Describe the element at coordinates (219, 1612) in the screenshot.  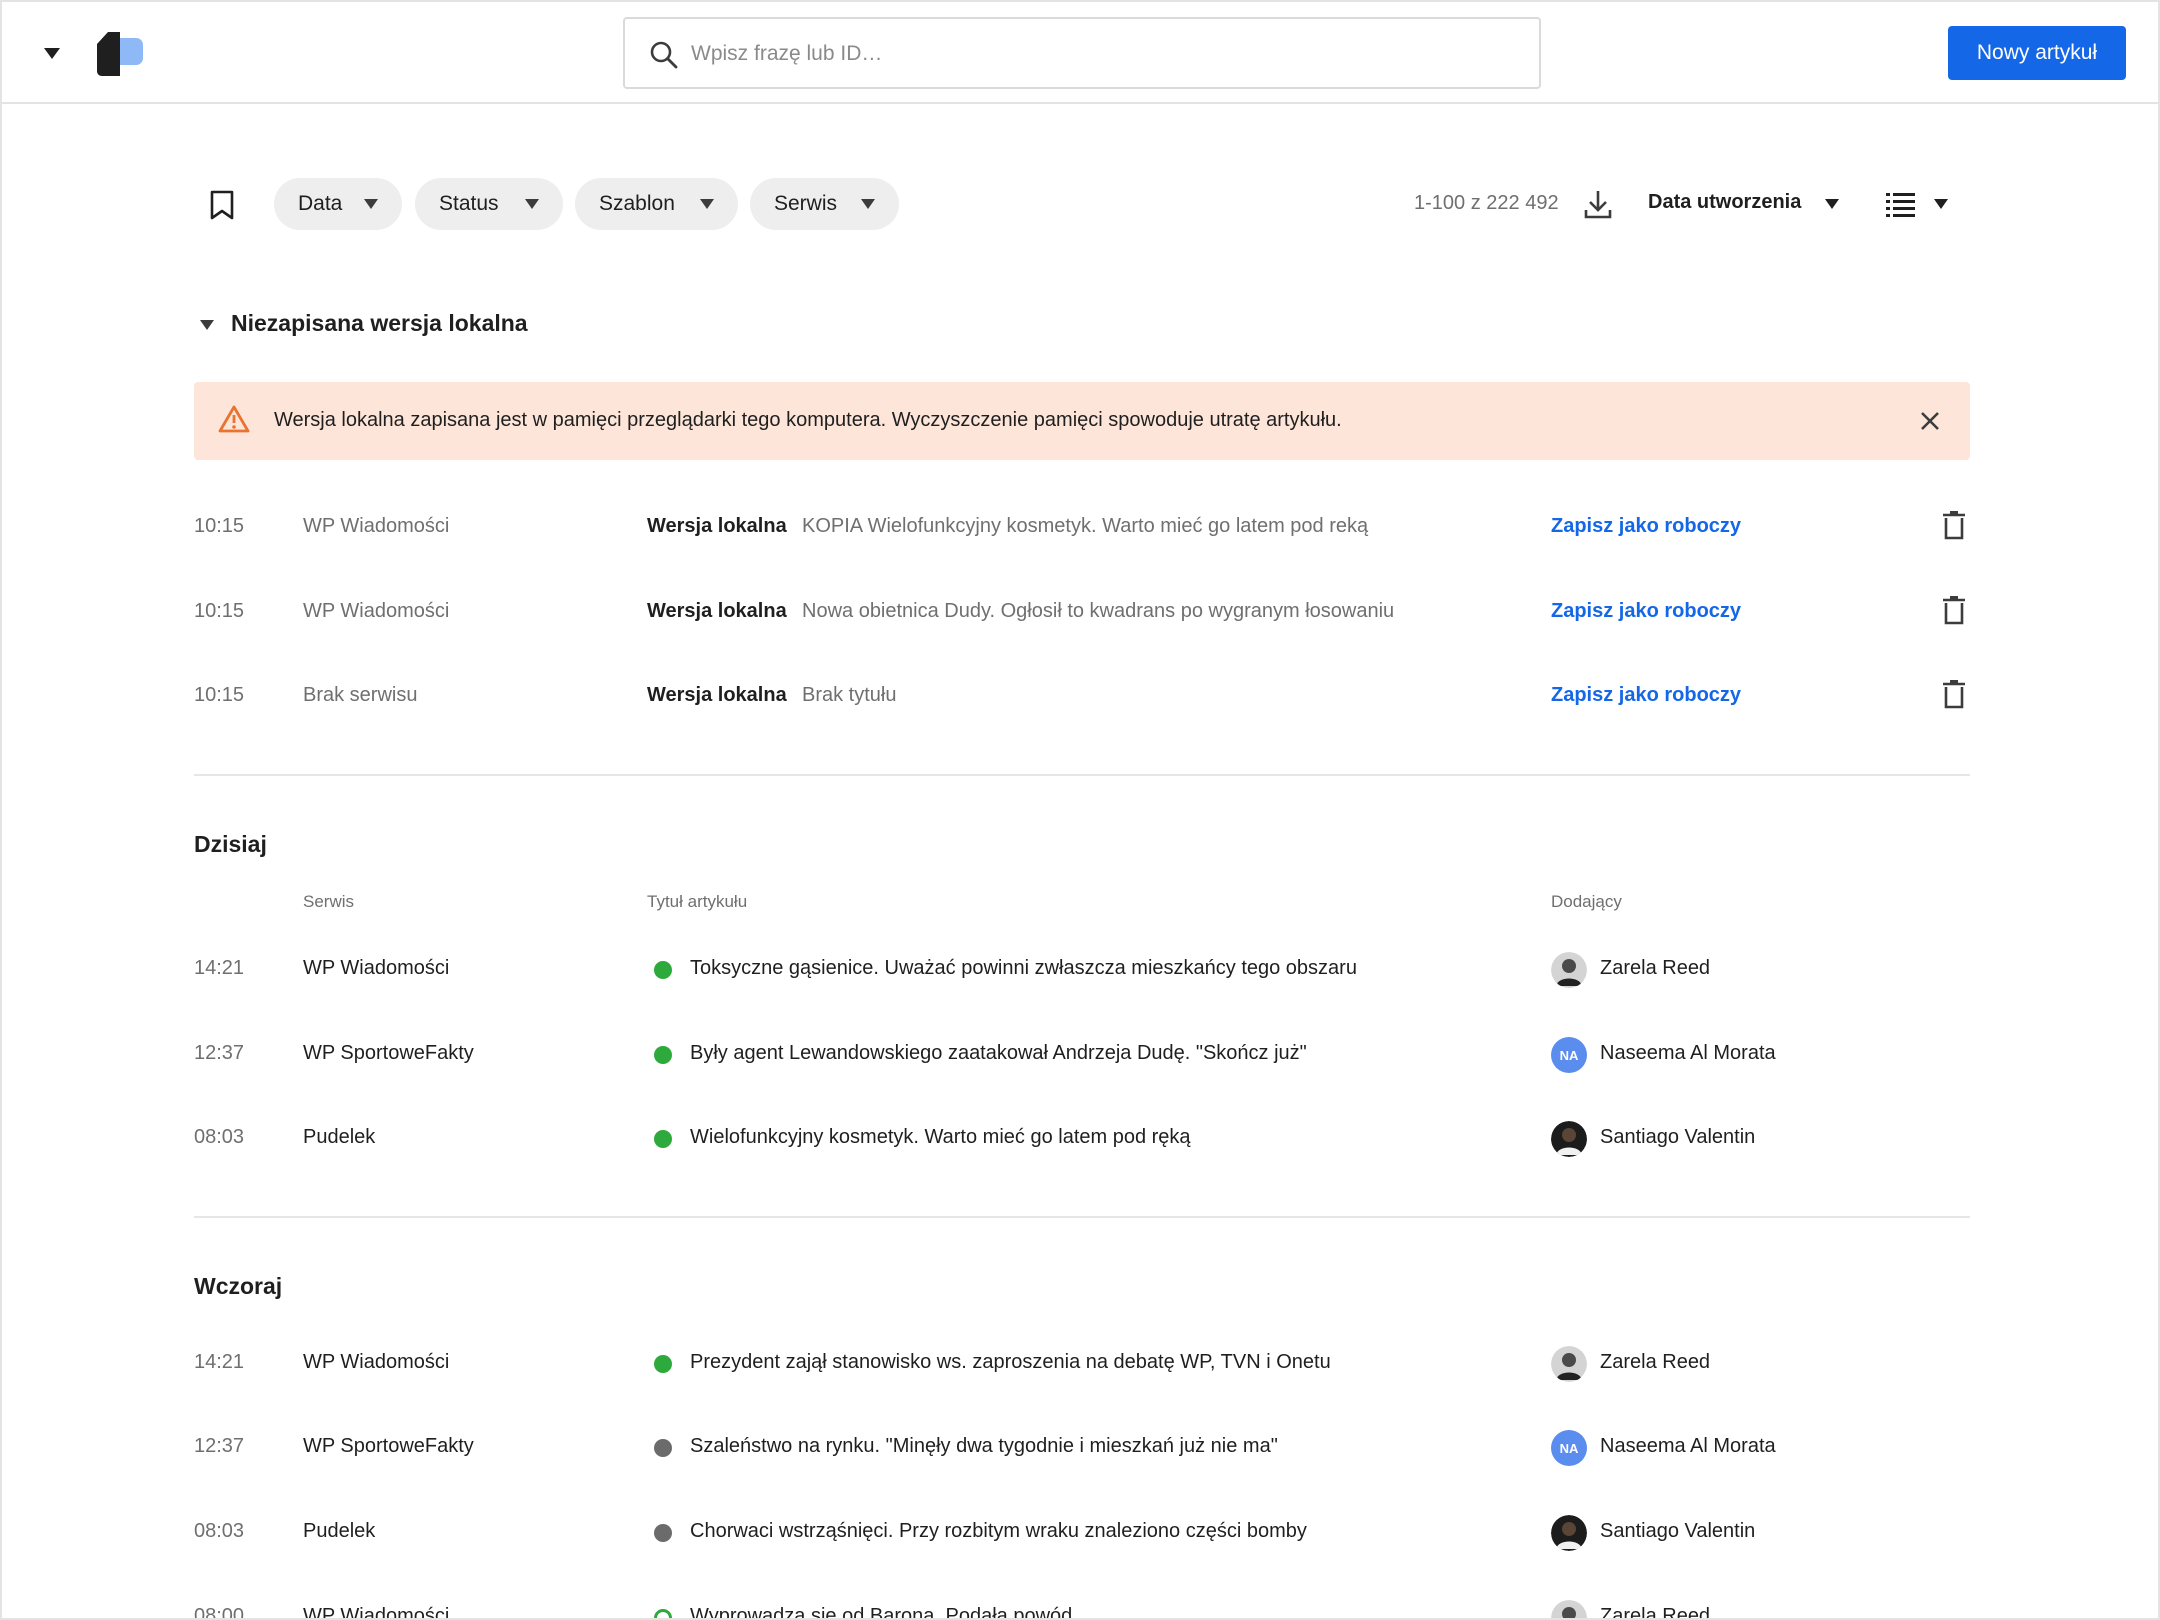
I see `row-time: 08:00` at that location.